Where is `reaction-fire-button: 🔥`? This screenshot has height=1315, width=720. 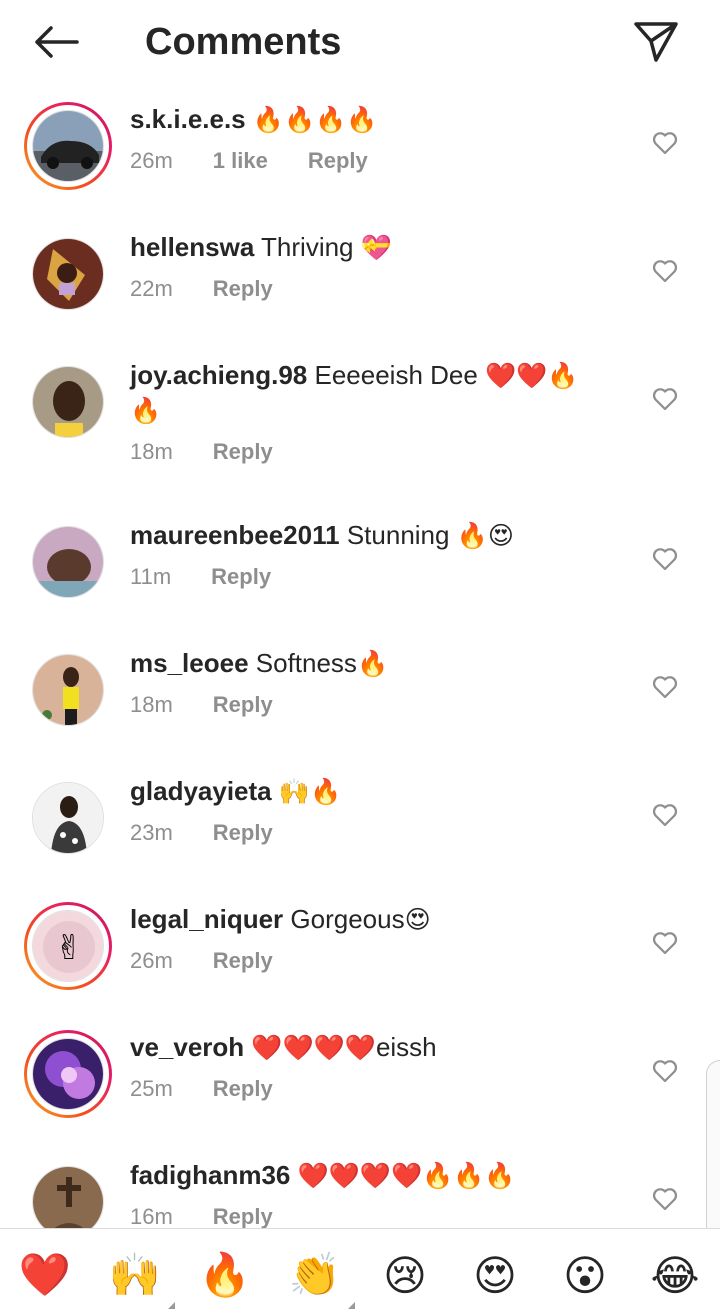
reaction-fire-button: 🔥 is located at coordinates (225, 1275).